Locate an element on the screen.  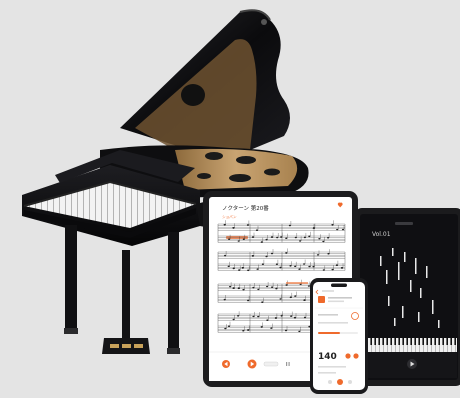
leg-caster-left is located at coordinates (71, 331).